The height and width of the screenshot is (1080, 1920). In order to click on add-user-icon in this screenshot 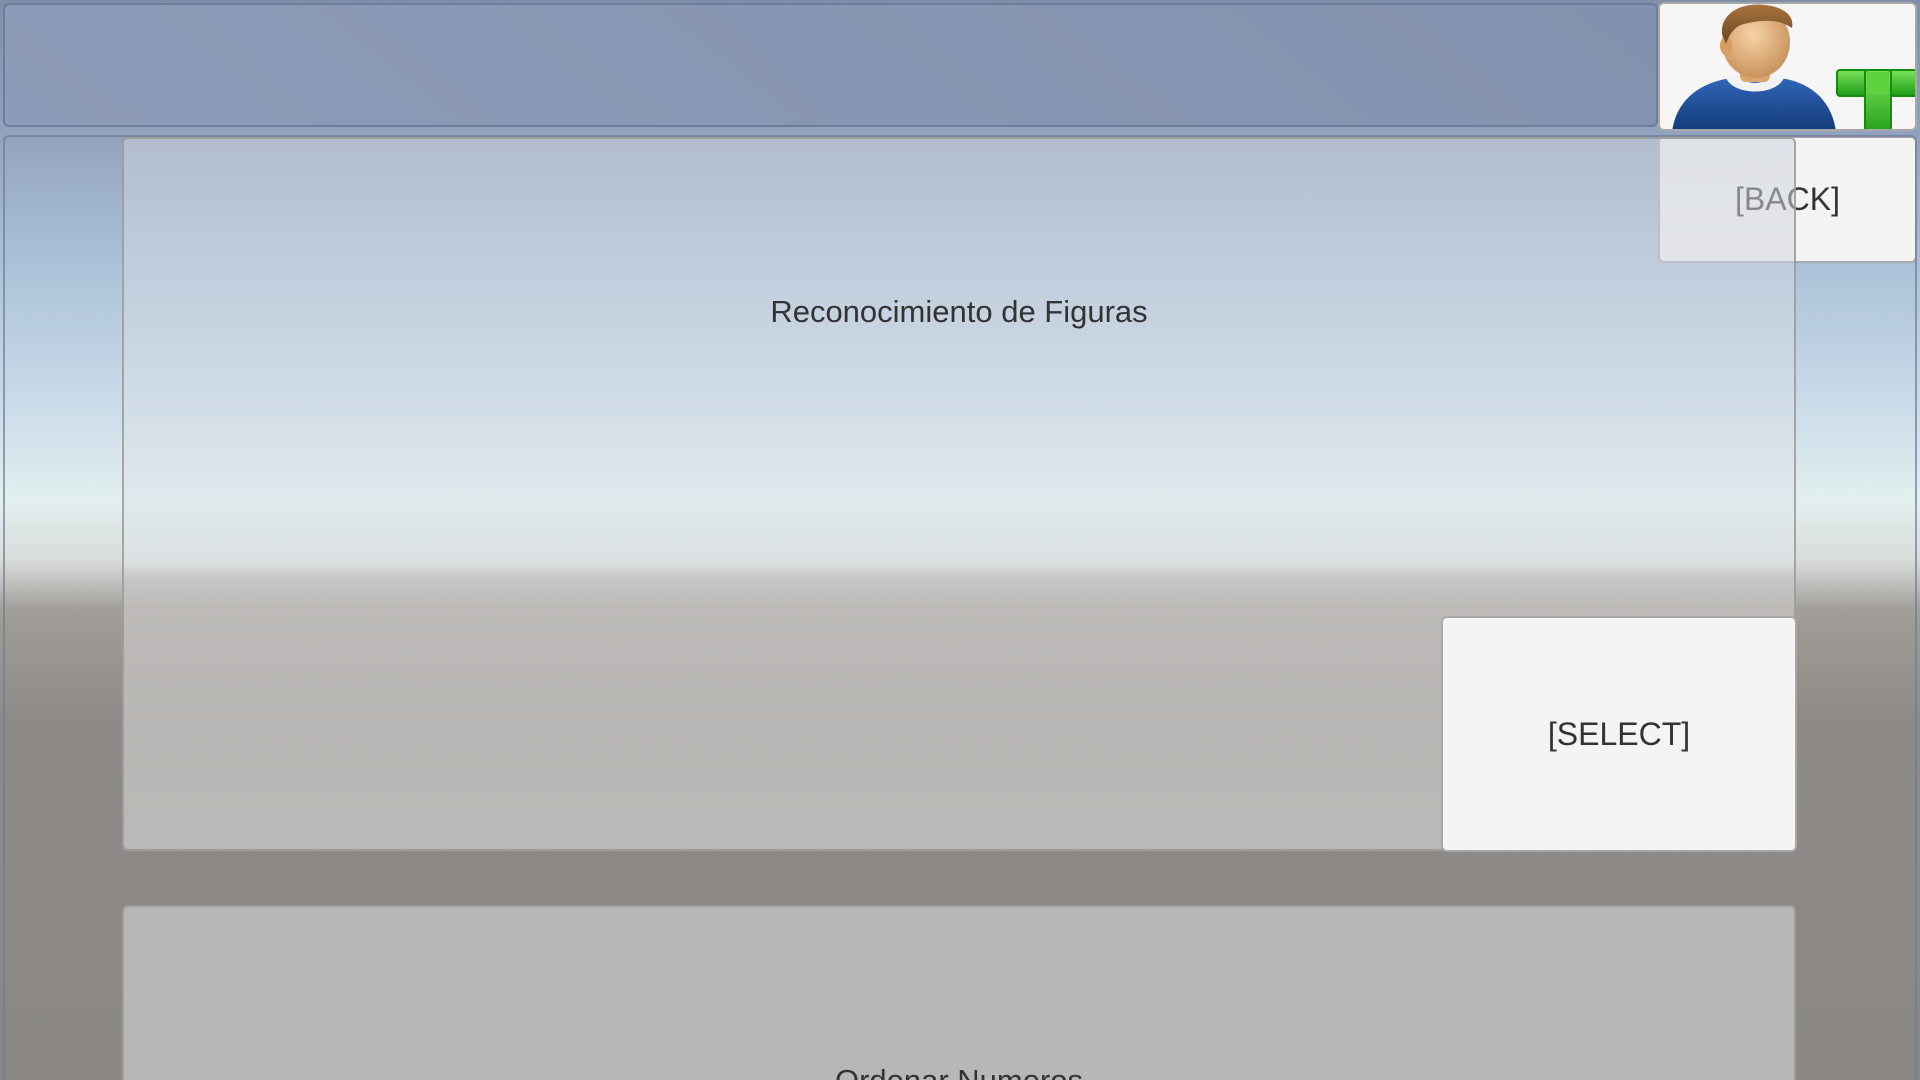, I will do `click(1793, 66)`.